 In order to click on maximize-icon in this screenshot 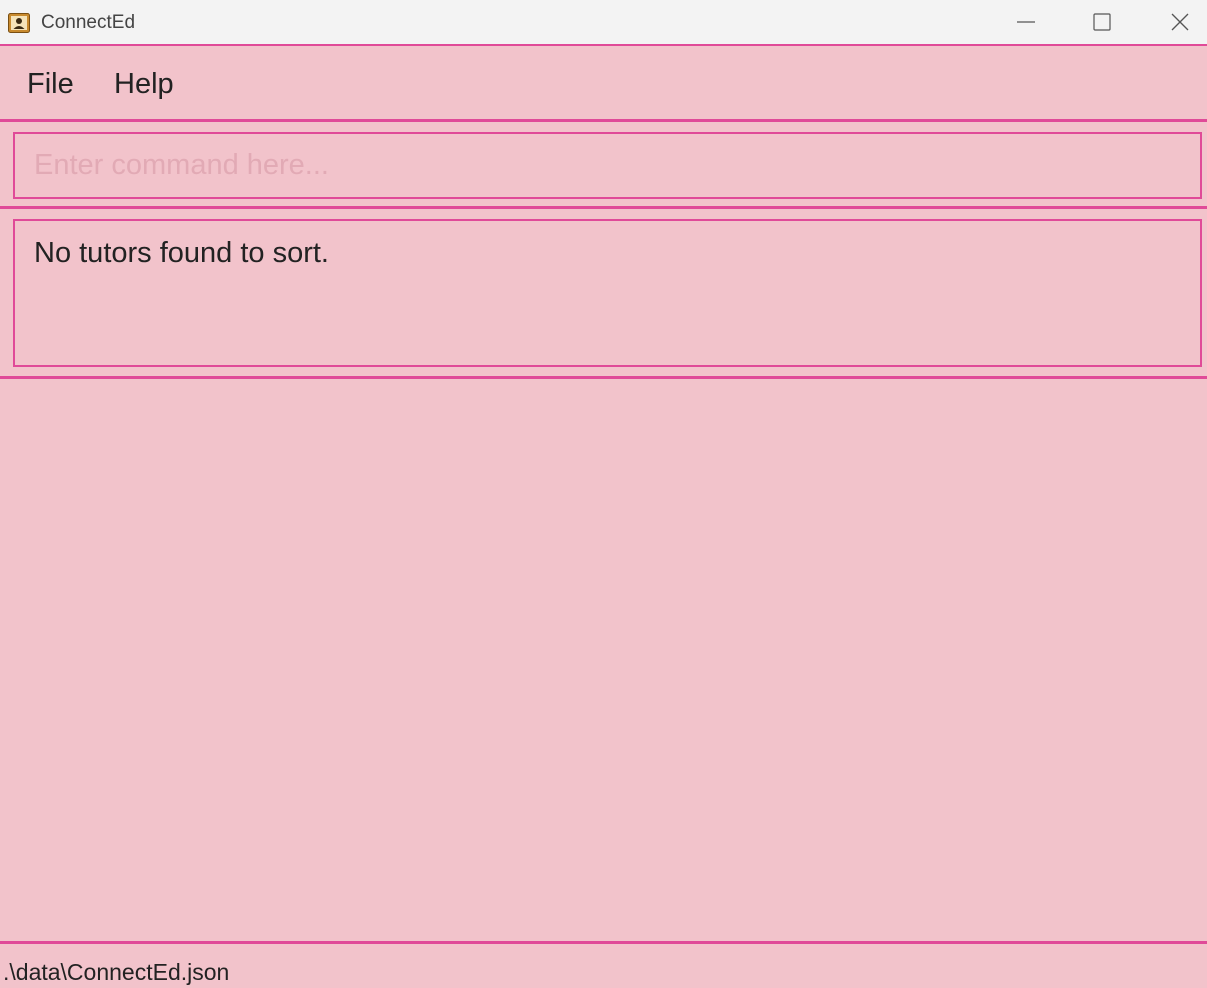, I will do `click(1102, 22)`.